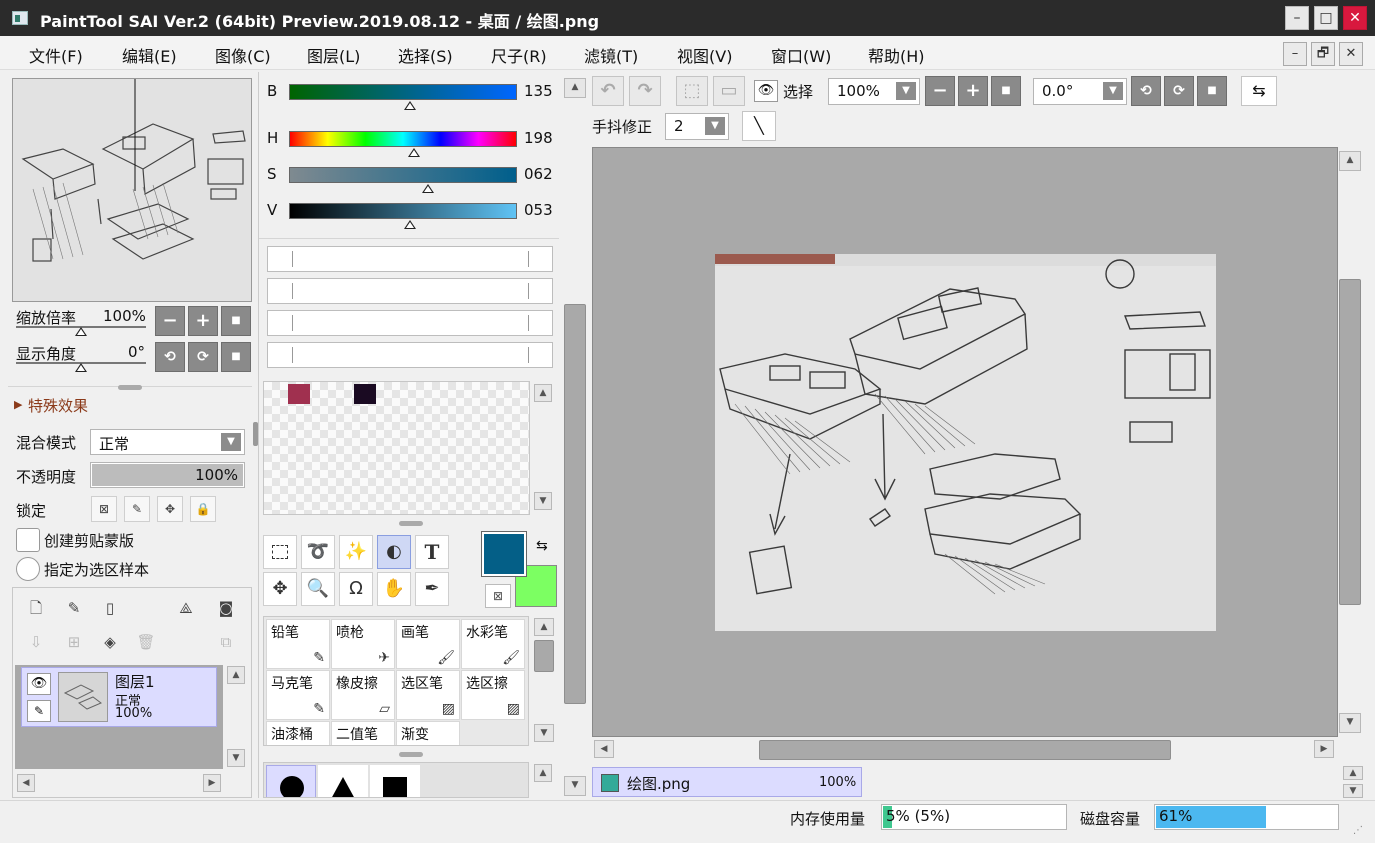  What do you see at coordinates (356, 552) in the screenshot?
I see `magic-wand-tool: ✨` at bounding box center [356, 552].